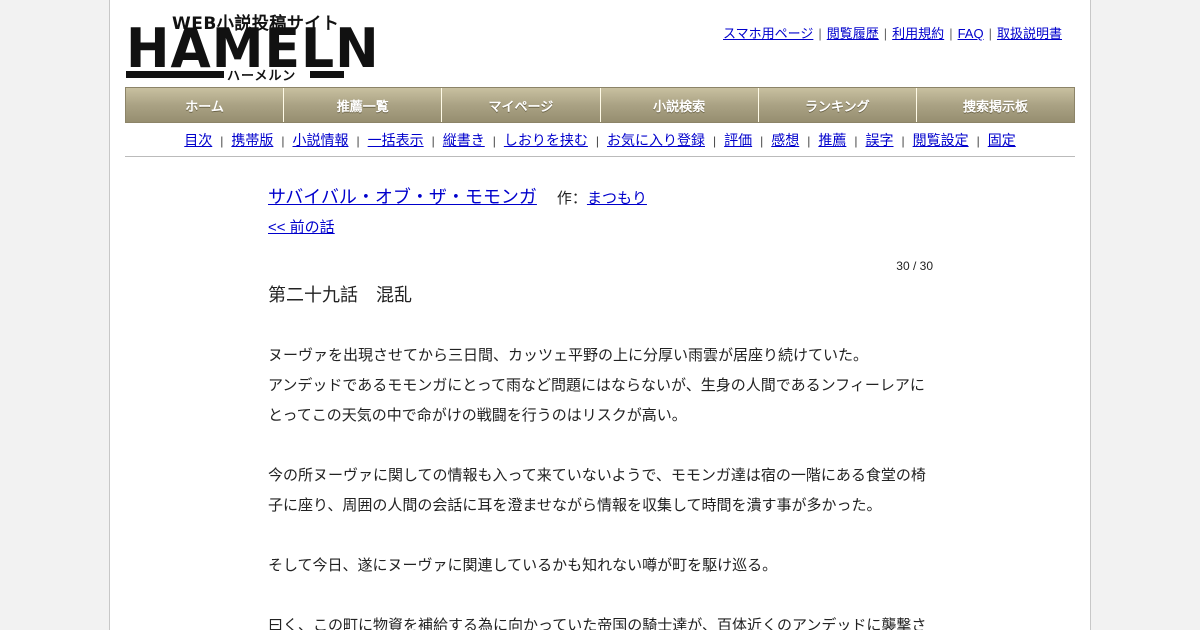 This screenshot has height=630, width=1200. What do you see at coordinates (252, 47) in the screenshot?
I see `hameln-logo: WEB小説投稿サイト HAMELN ハーメルン` at bounding box center [252, 47].